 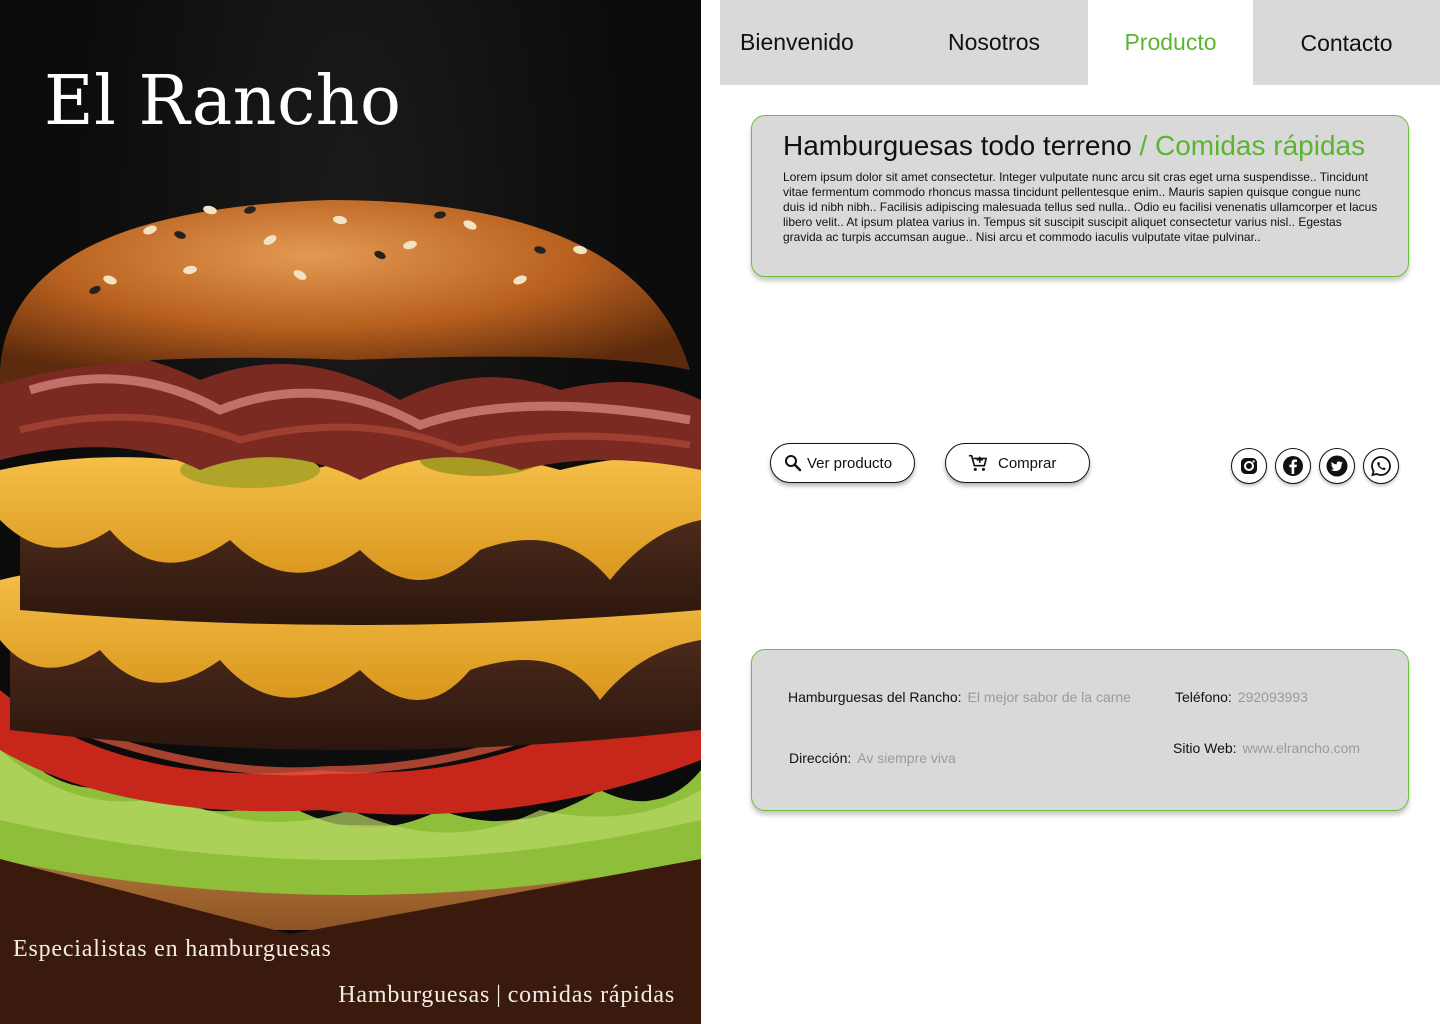 I want to click on phone-value: 292093993, so click(x=1272, y=697).